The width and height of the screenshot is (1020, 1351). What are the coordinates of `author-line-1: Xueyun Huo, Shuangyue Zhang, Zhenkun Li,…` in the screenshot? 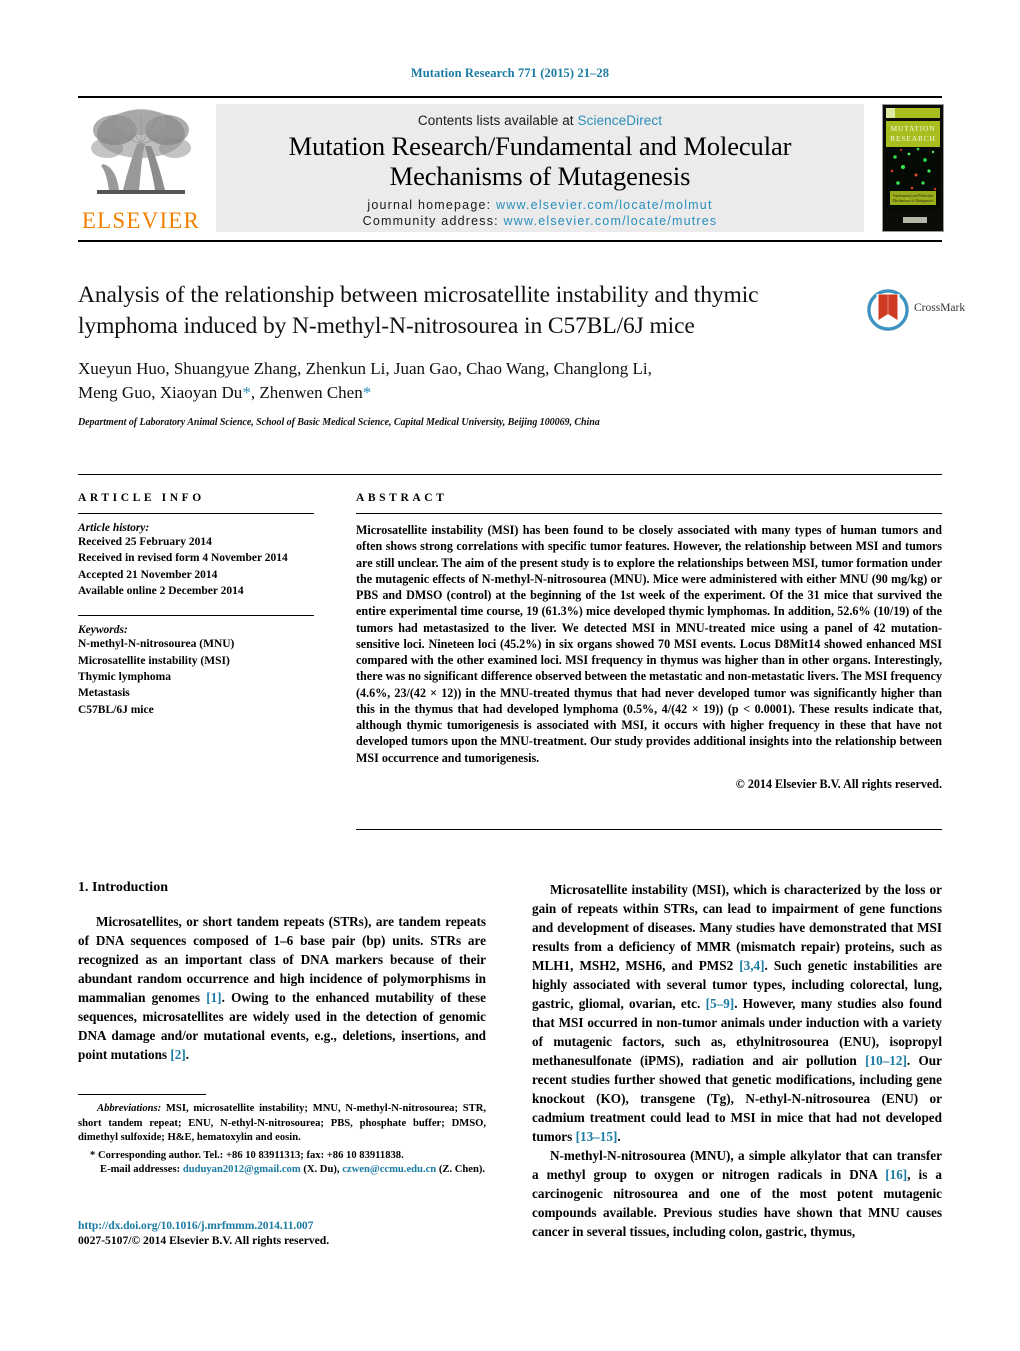 It's located at (365, 369).